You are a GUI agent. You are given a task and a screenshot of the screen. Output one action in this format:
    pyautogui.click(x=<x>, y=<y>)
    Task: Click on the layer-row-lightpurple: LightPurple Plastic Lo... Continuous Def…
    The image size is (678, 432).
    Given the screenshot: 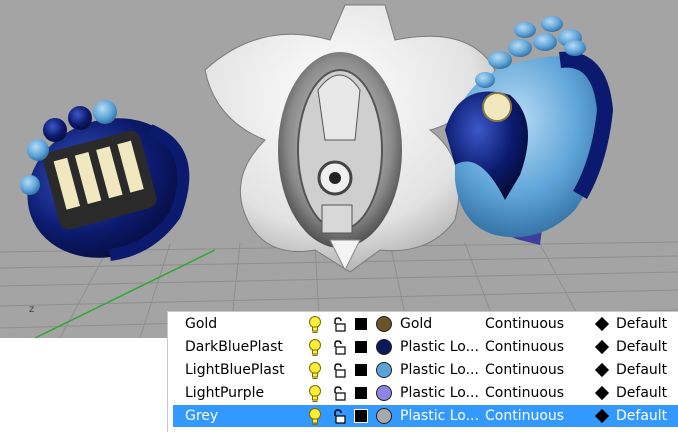 What is the action you would take?
    pyautogui.click(x=425, y=393)
    